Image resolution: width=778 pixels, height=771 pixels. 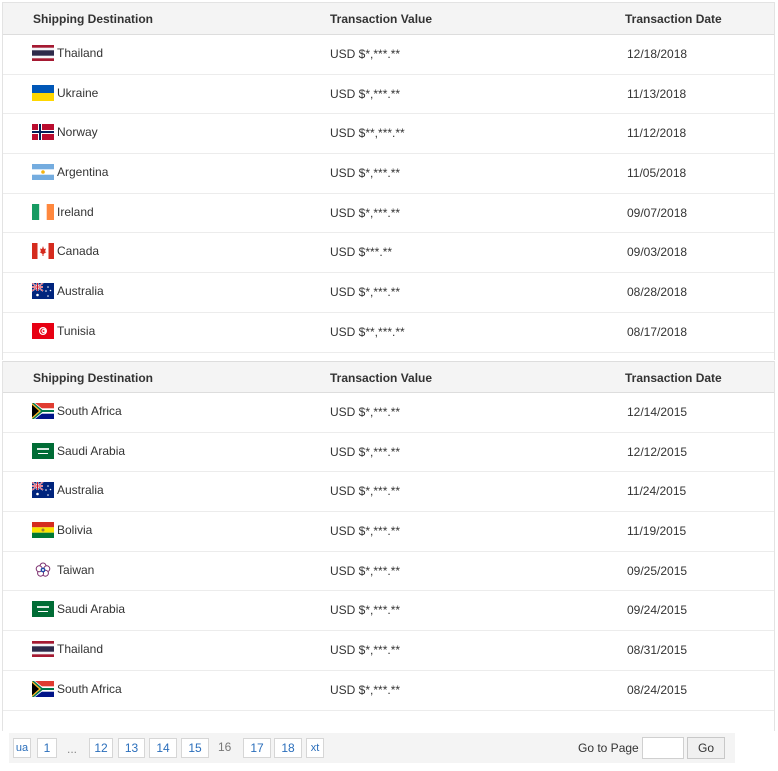 What do you see at coordinates (78, 251) in the screenshot?
I see `country-name: Canada` at bounding box center [78, 251].